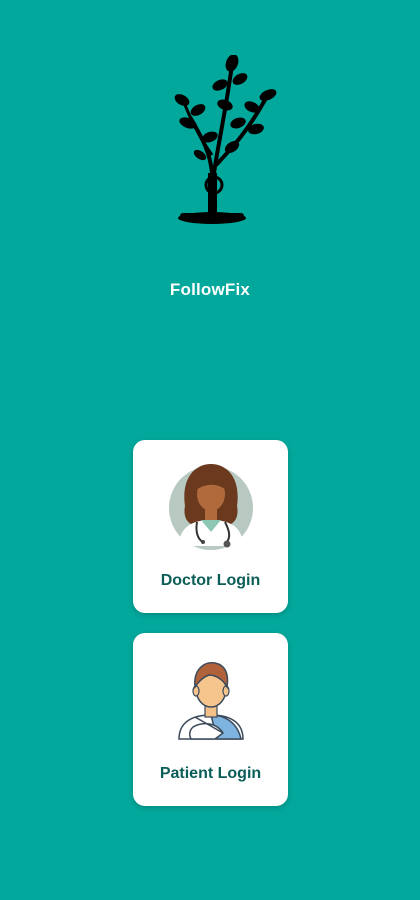 This screenshot has height=900, width=420. What do you see at coordinates (211, 507) in the screenshot?
I see `doctor-avatar-icon` at bounding box center [211, 507].